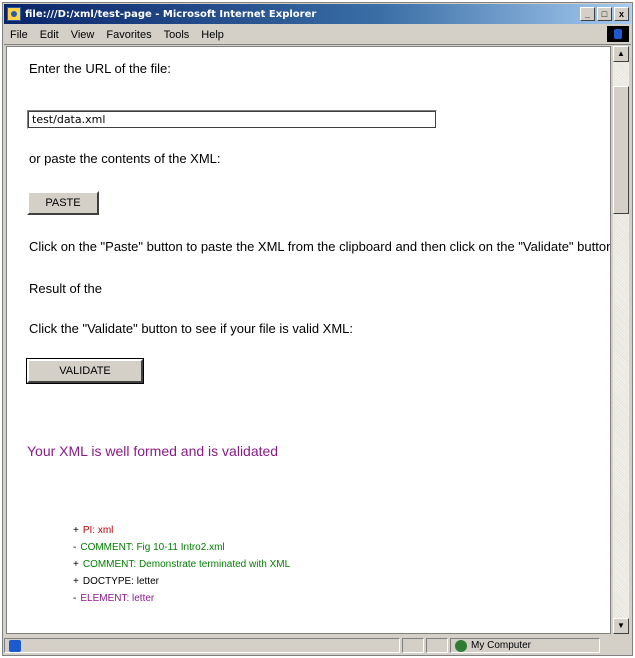 Image resolution: width=635 pixels, height=658 pixels. What do you see at coordinates (501, 645) in the screenshot?
I see `status-zone: My Computer` at bounding box center [501, 645].